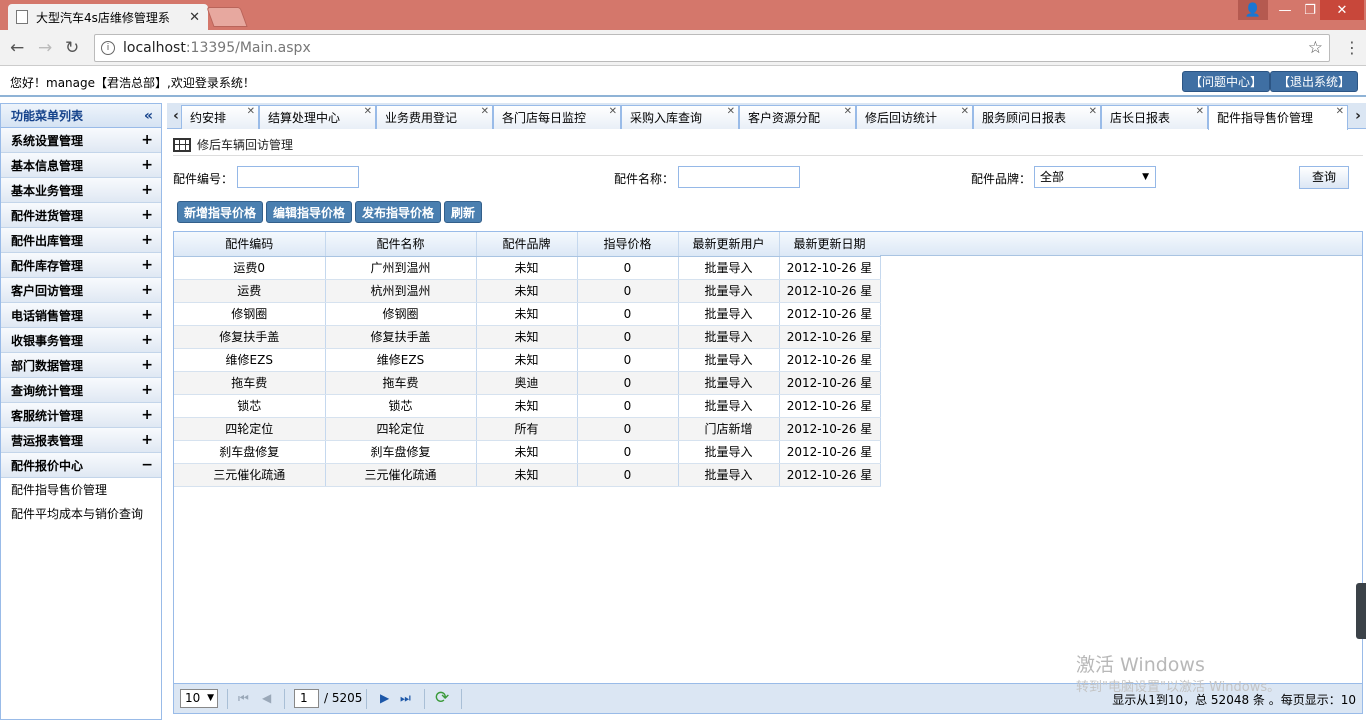  Describe the element at coordinates (81, 340) in the screenshot. I see `sidebar-group: 收银事务管理 +` at that location.